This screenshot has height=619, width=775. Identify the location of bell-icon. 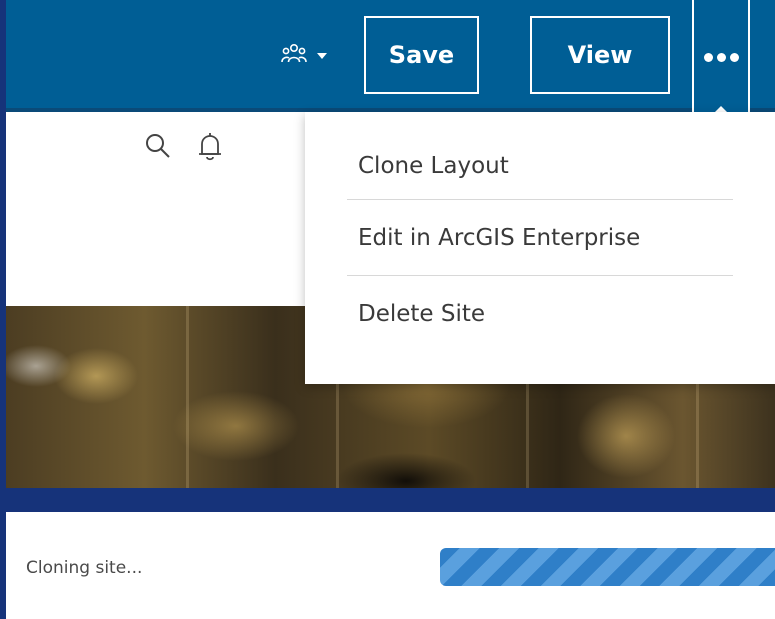
(210, 147).